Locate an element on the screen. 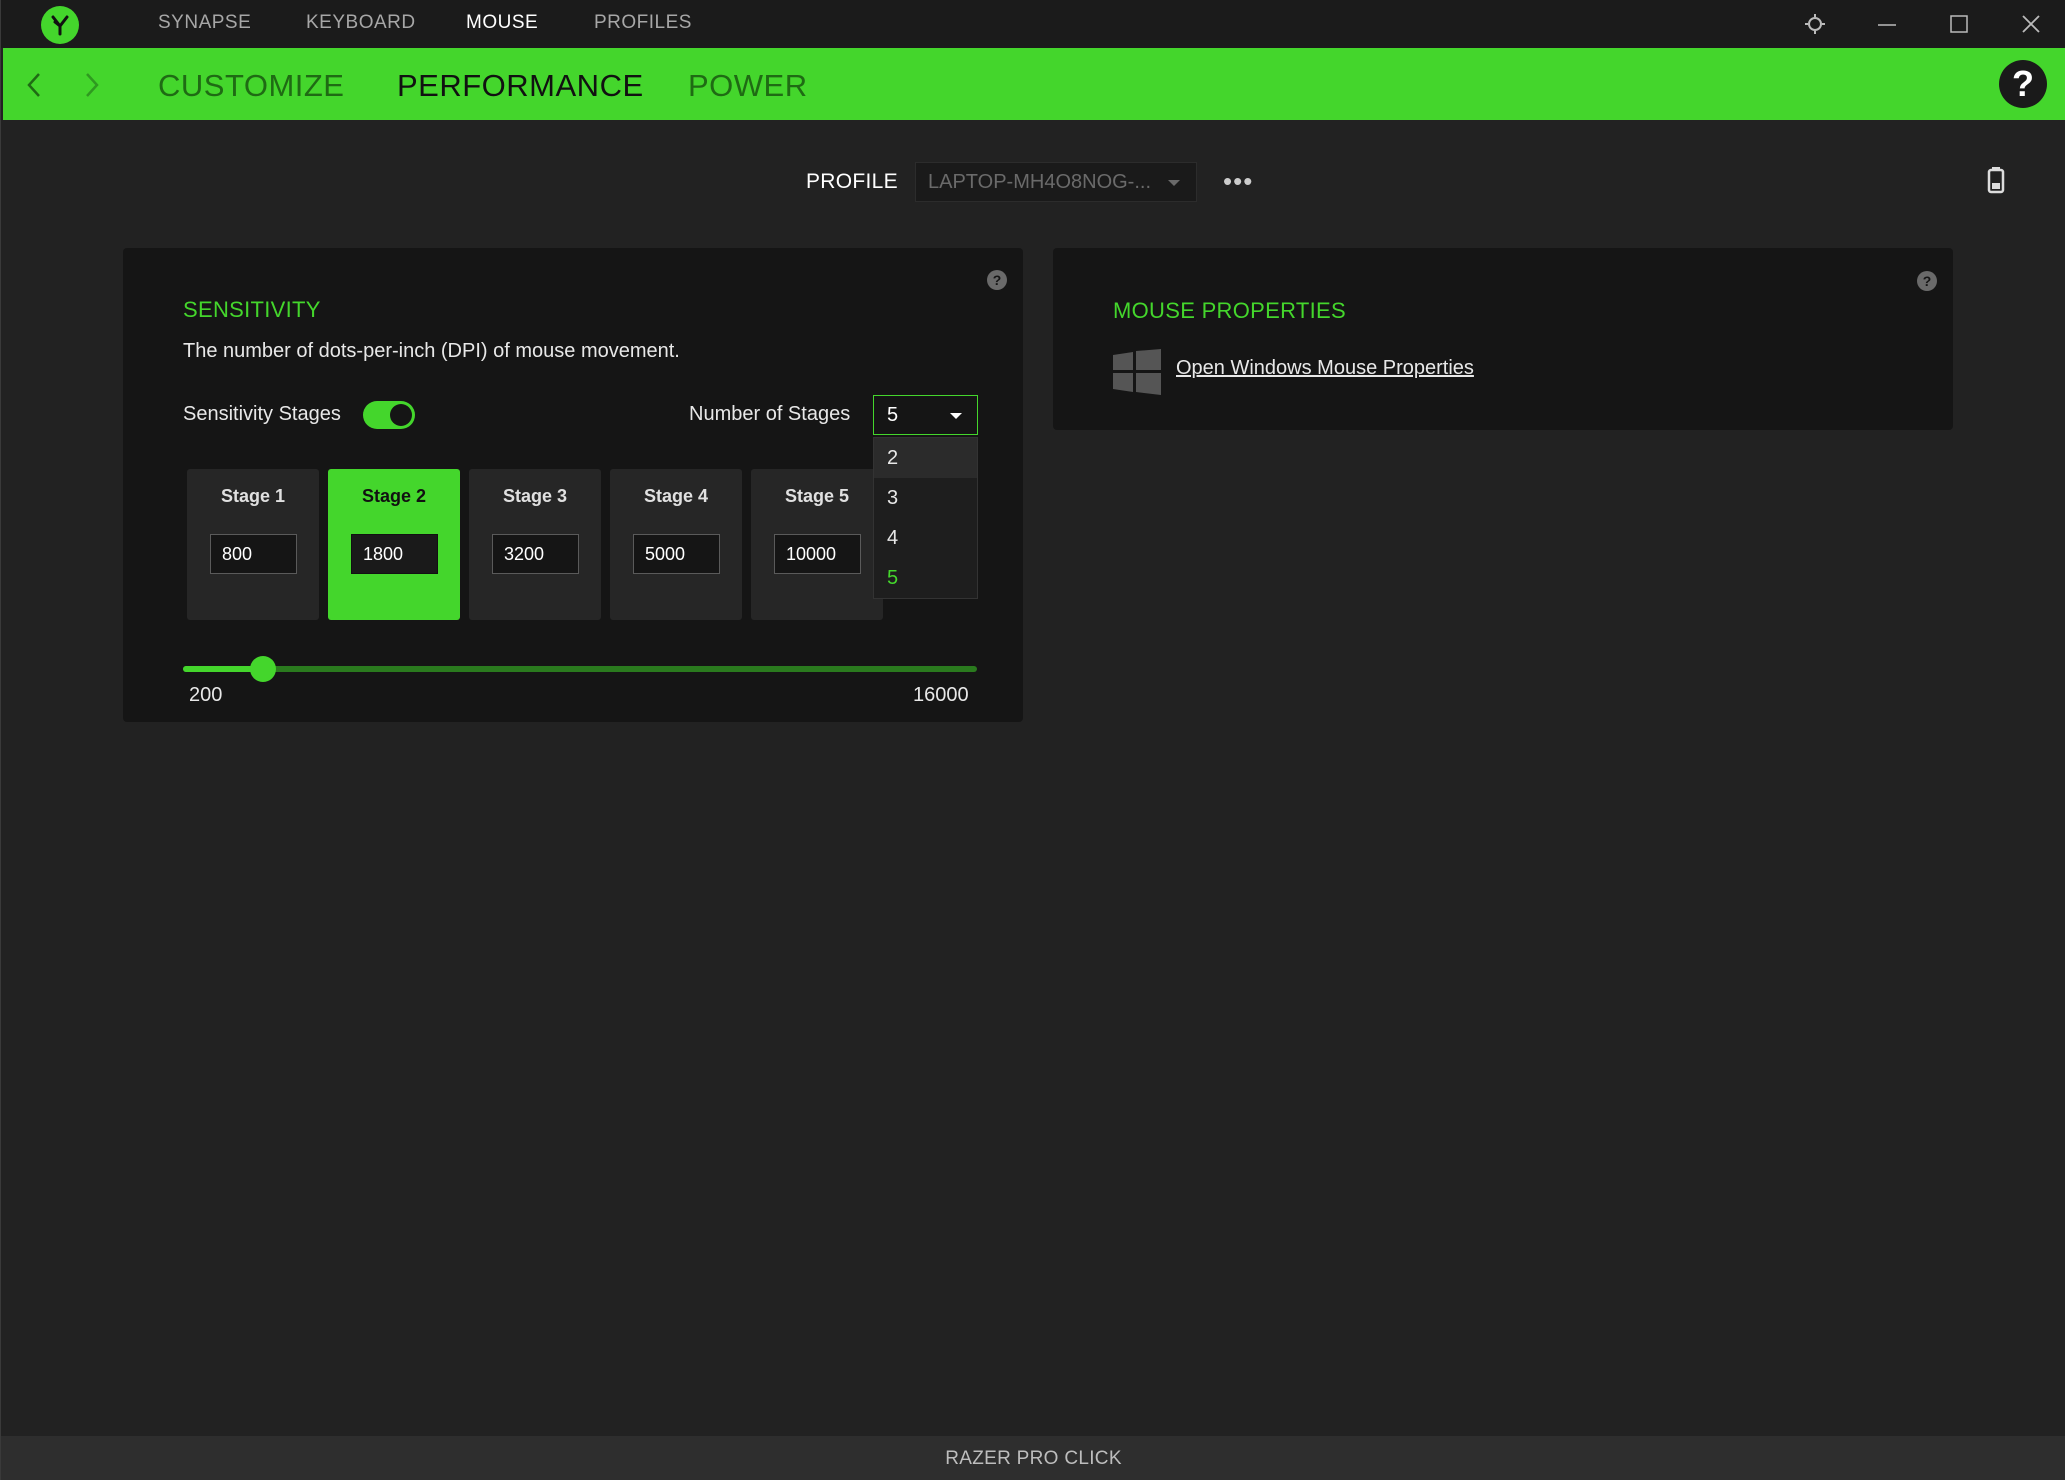  topnav-keyboard: KEYBOARD is located at coordinates (361, 23).